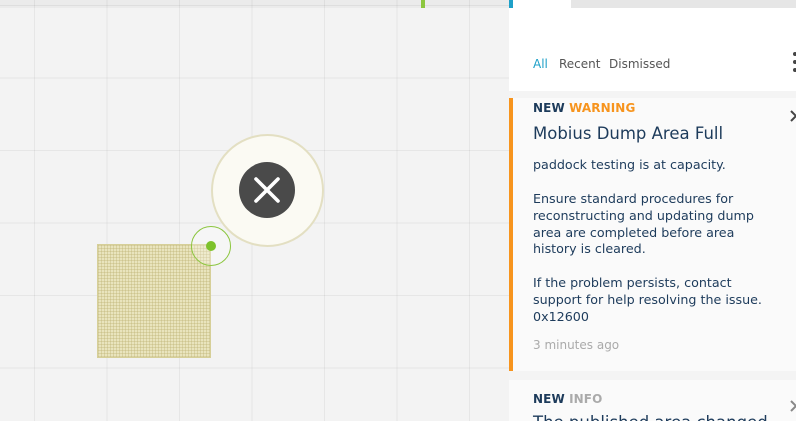 The image size is (796, 421). What do you see at coordinates (423, 4) in the screenshot?
I see `status-indicator` at bounding box center [423, 4].